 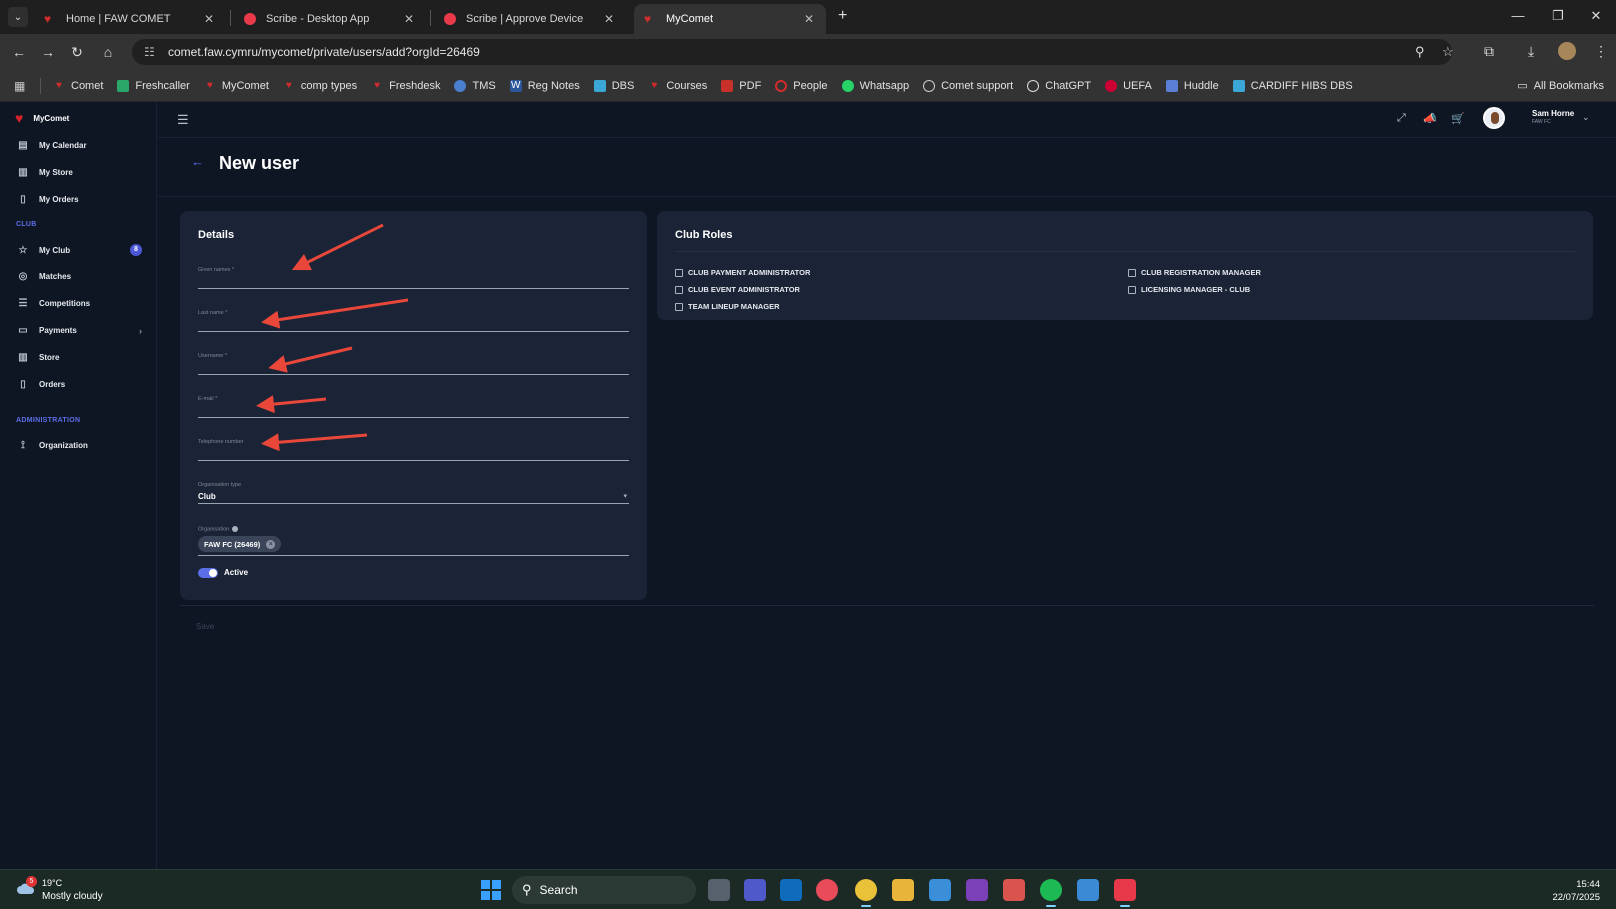 I want to click on username-field: Username *, so click(x=413, y=364).